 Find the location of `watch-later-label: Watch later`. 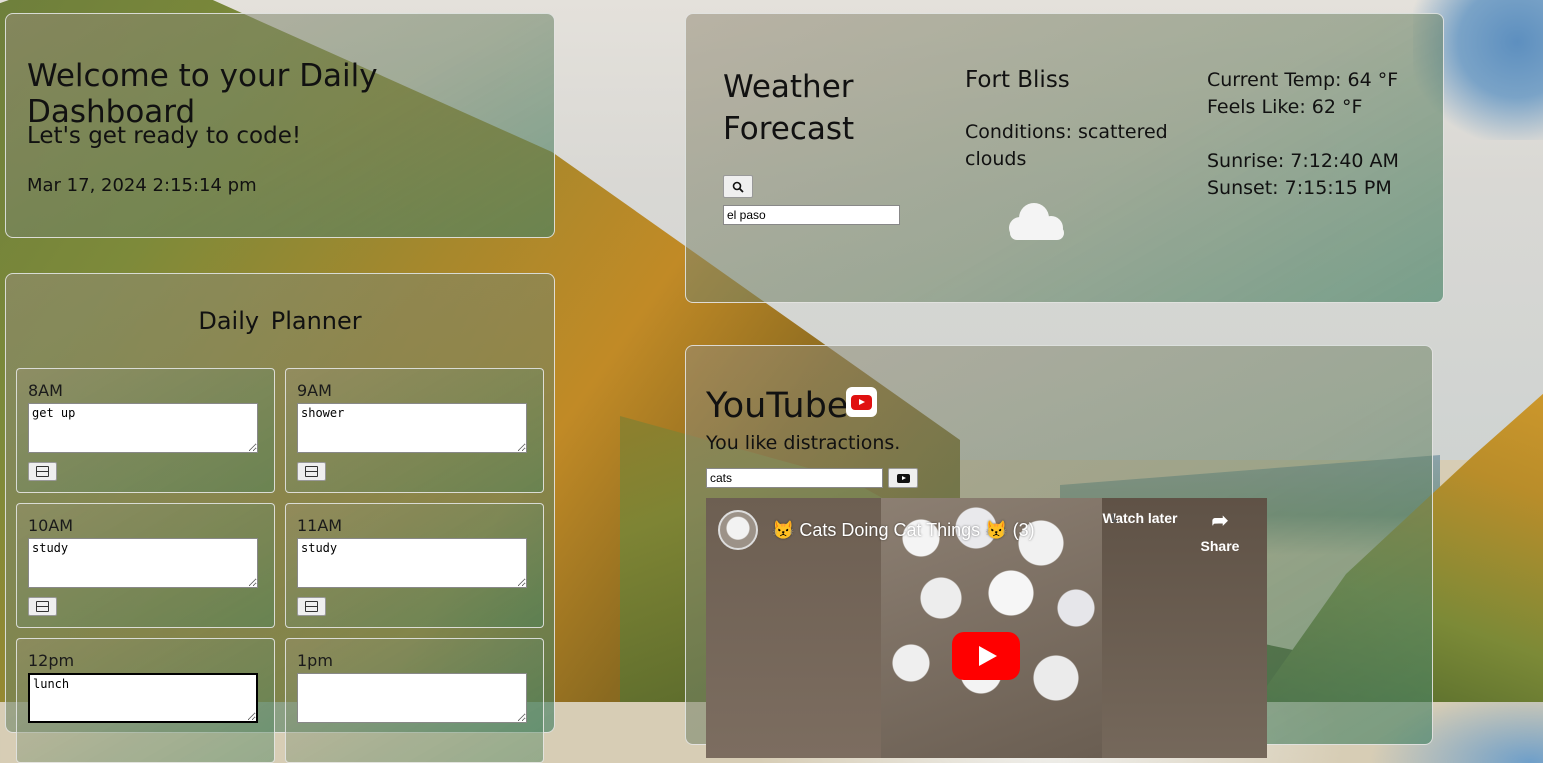

watch-later-label: Watch later is located at coordinates (1140, 518).